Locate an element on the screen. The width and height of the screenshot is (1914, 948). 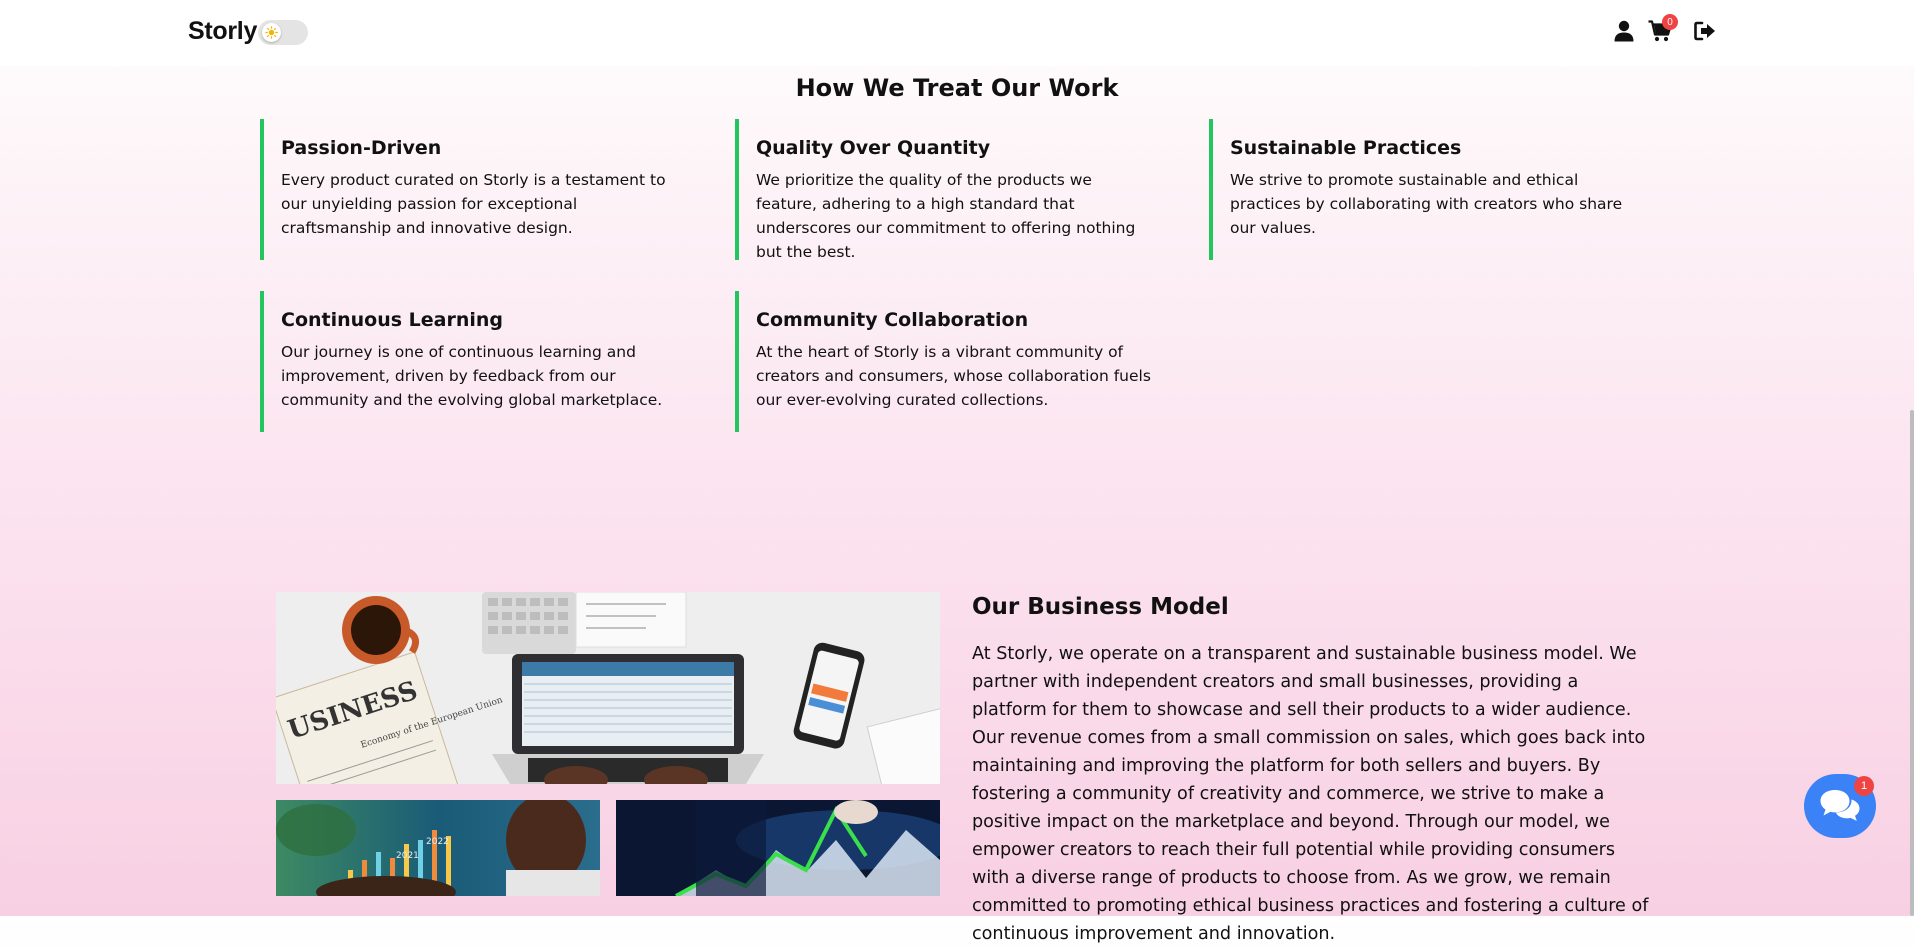
values-section-title: How We Treat Our Work is located at coordinates (957, 88).